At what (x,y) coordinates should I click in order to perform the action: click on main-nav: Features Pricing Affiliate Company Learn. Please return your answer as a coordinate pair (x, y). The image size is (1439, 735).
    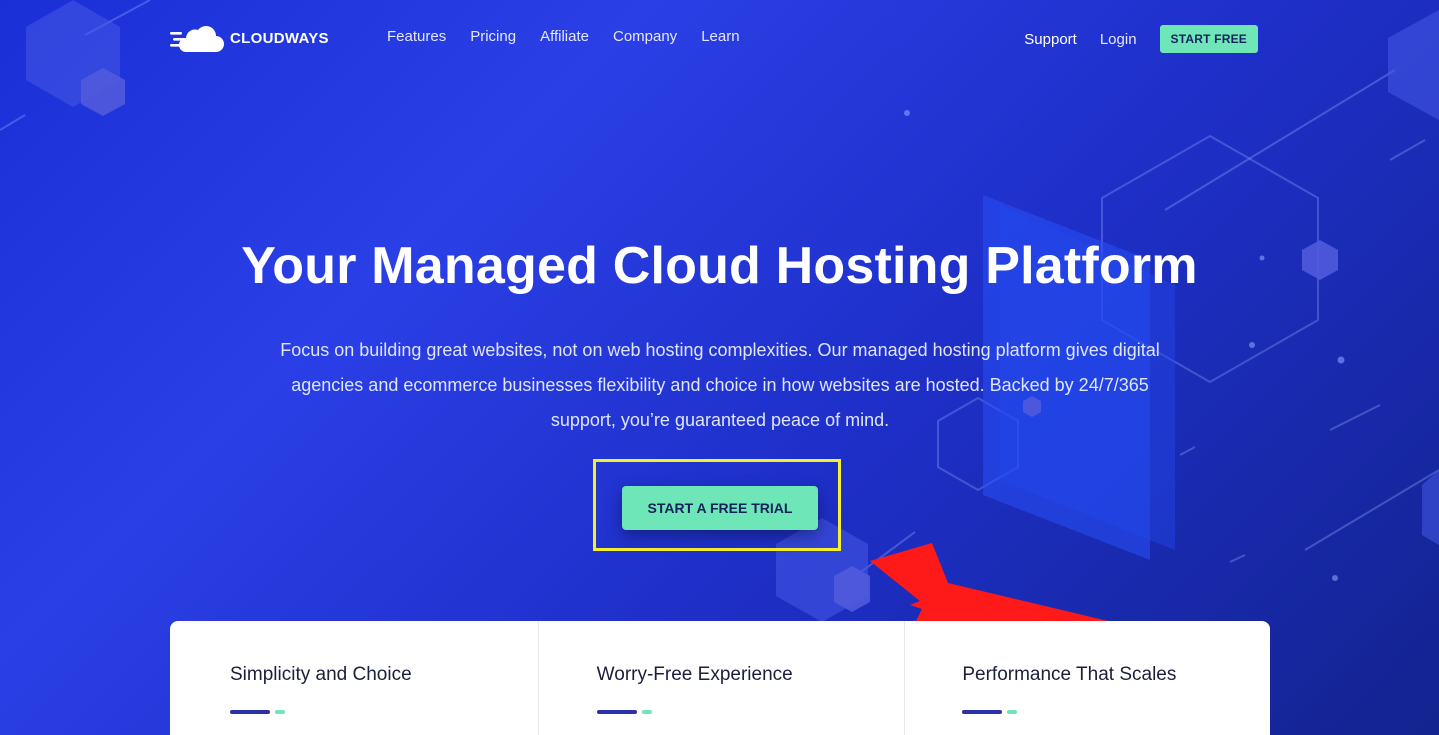
    Looking at the image, I should click on (563, 36).